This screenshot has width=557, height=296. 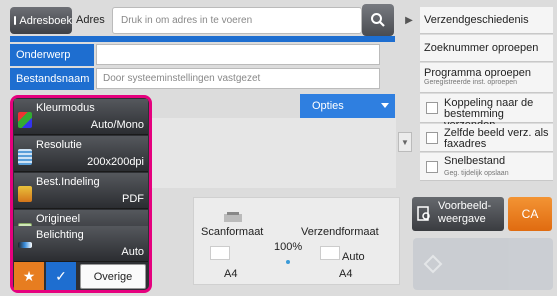 I want to click on checkmark-icon: ✓, so click(x=61, y=275).